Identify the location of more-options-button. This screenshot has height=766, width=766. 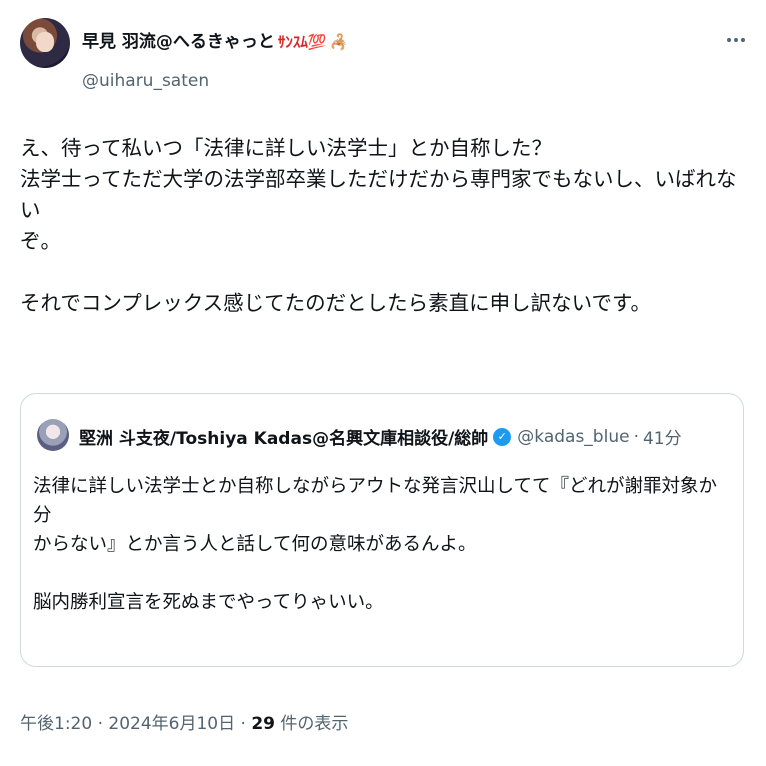
(736, 40).